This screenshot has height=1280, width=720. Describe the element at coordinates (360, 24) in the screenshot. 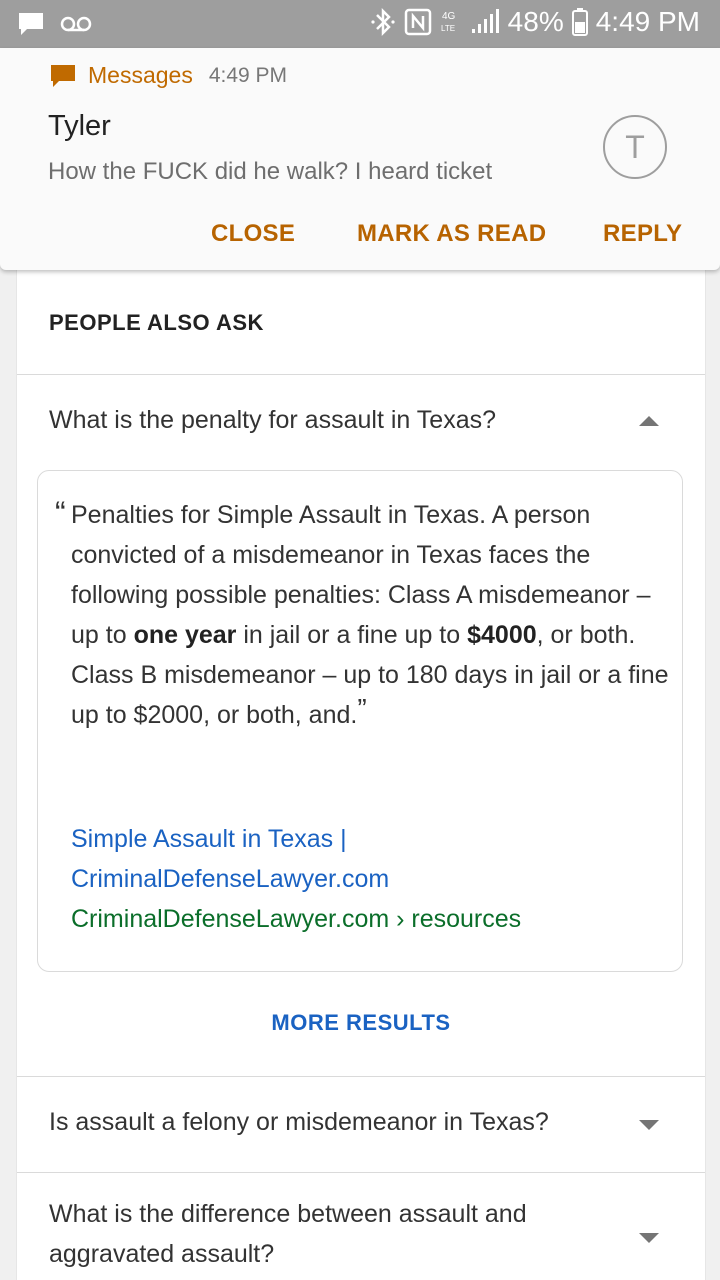

I see `status-bar: 4G LTE 48% 4:49 PM` at that location.